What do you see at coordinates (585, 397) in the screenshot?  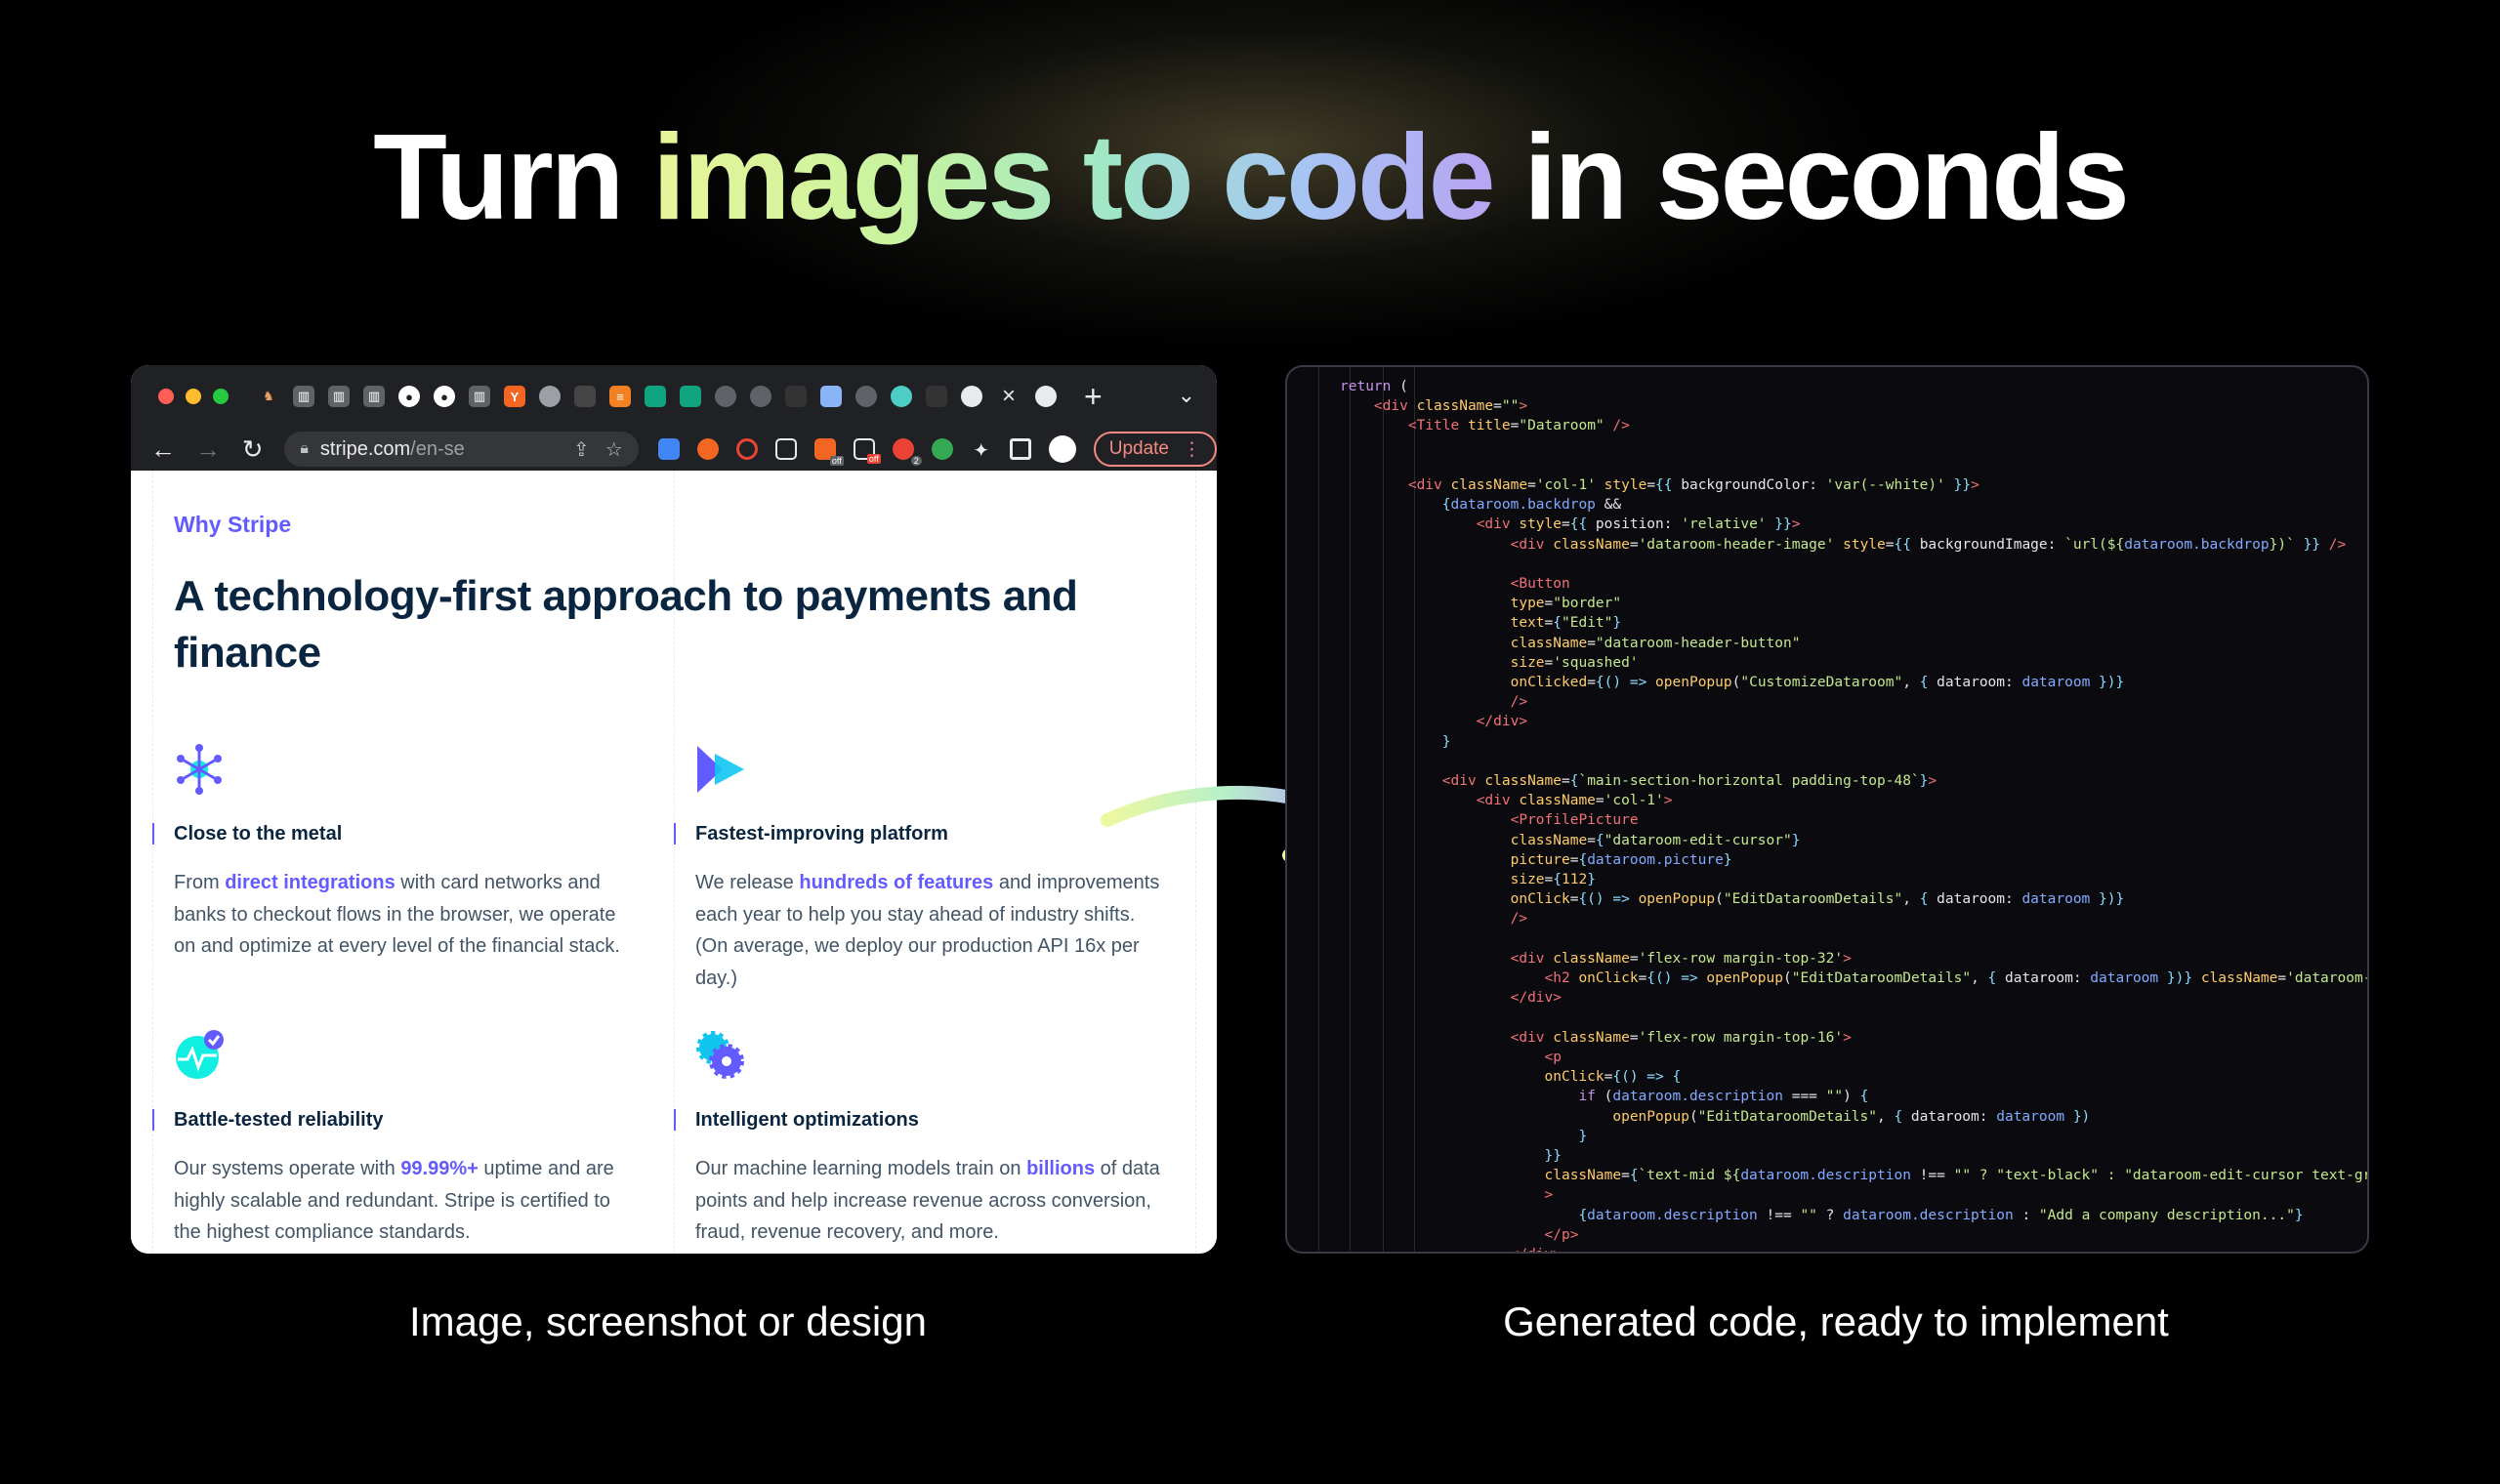 I see `apple-tab-icon` at bounding box center [585, 397].